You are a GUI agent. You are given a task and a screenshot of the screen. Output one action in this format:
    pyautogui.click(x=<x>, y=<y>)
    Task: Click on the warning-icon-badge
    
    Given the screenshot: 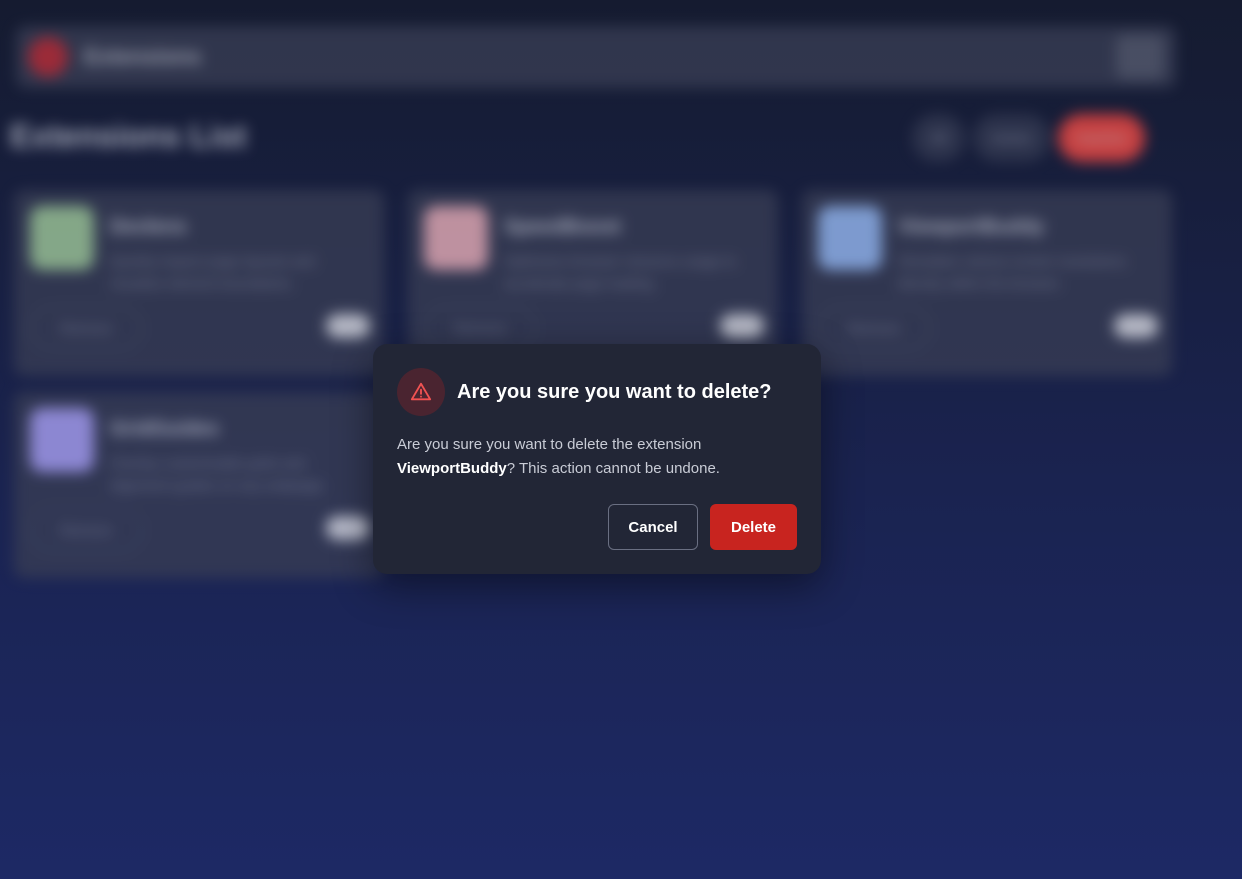 What is the action you would take?
    pyautogui.click(x=421, y=392)
    